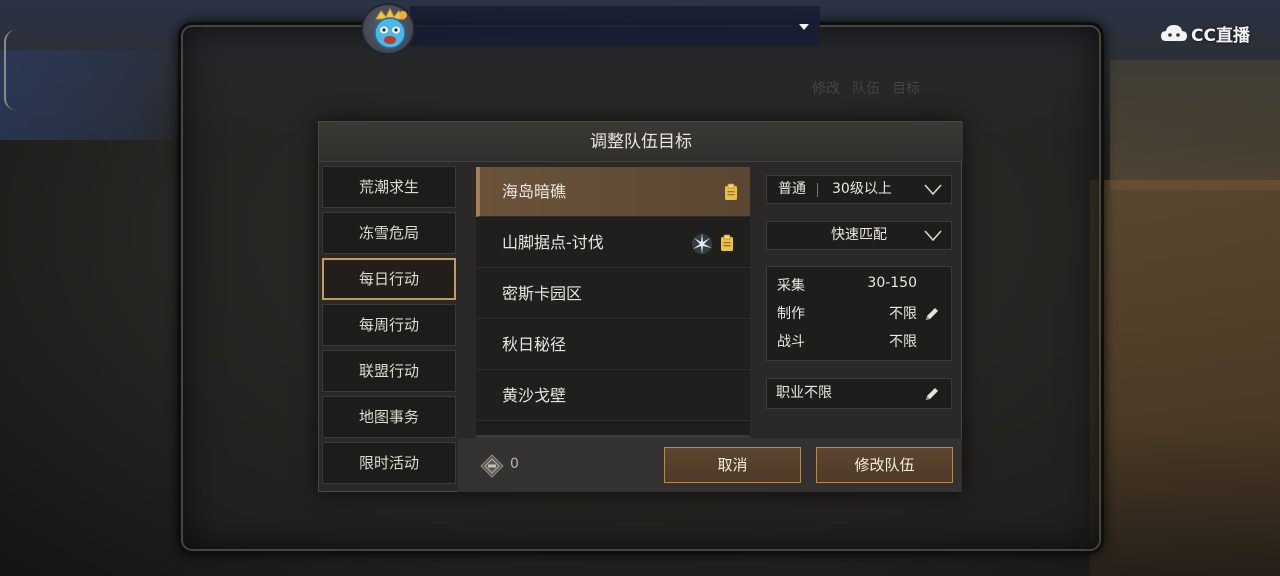 The height and width of the screenshot is (576, 1280). I want to click on cc-cloud-icon, so click(1174, 33).